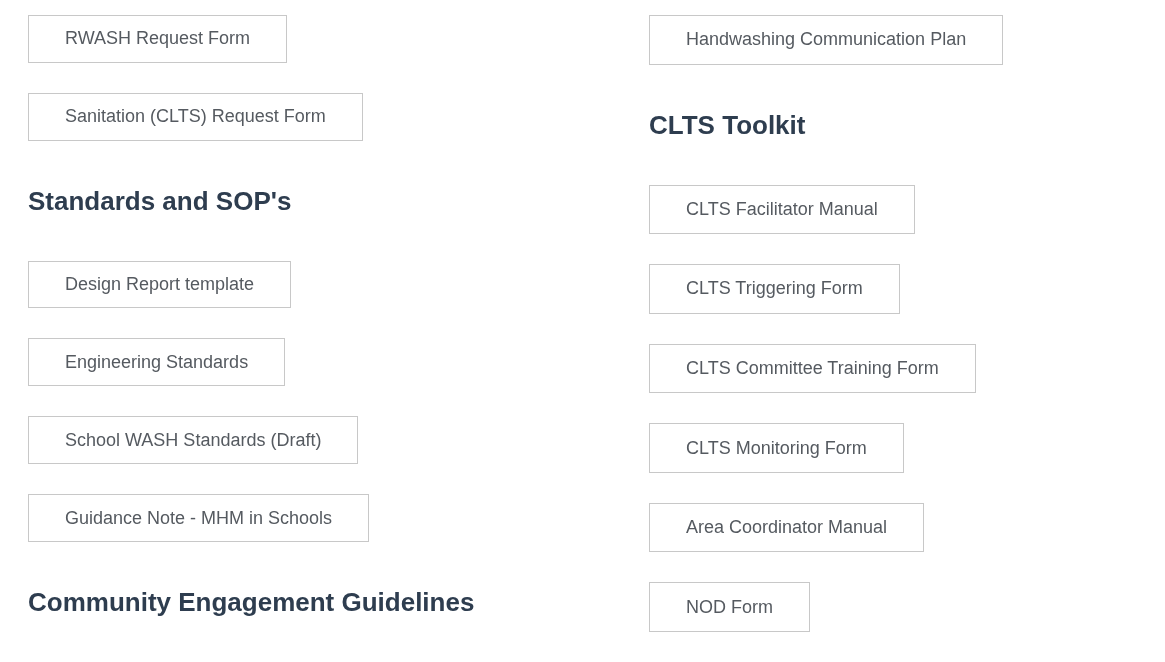  I want to click on document-link-button: Engineering Standards, so click(157, 362).